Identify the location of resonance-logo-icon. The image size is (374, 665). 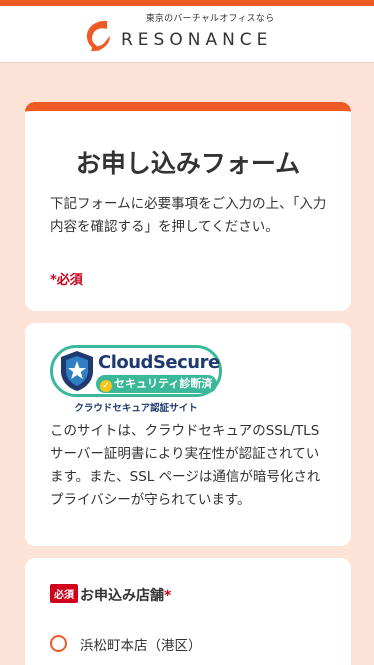
(98, 36).